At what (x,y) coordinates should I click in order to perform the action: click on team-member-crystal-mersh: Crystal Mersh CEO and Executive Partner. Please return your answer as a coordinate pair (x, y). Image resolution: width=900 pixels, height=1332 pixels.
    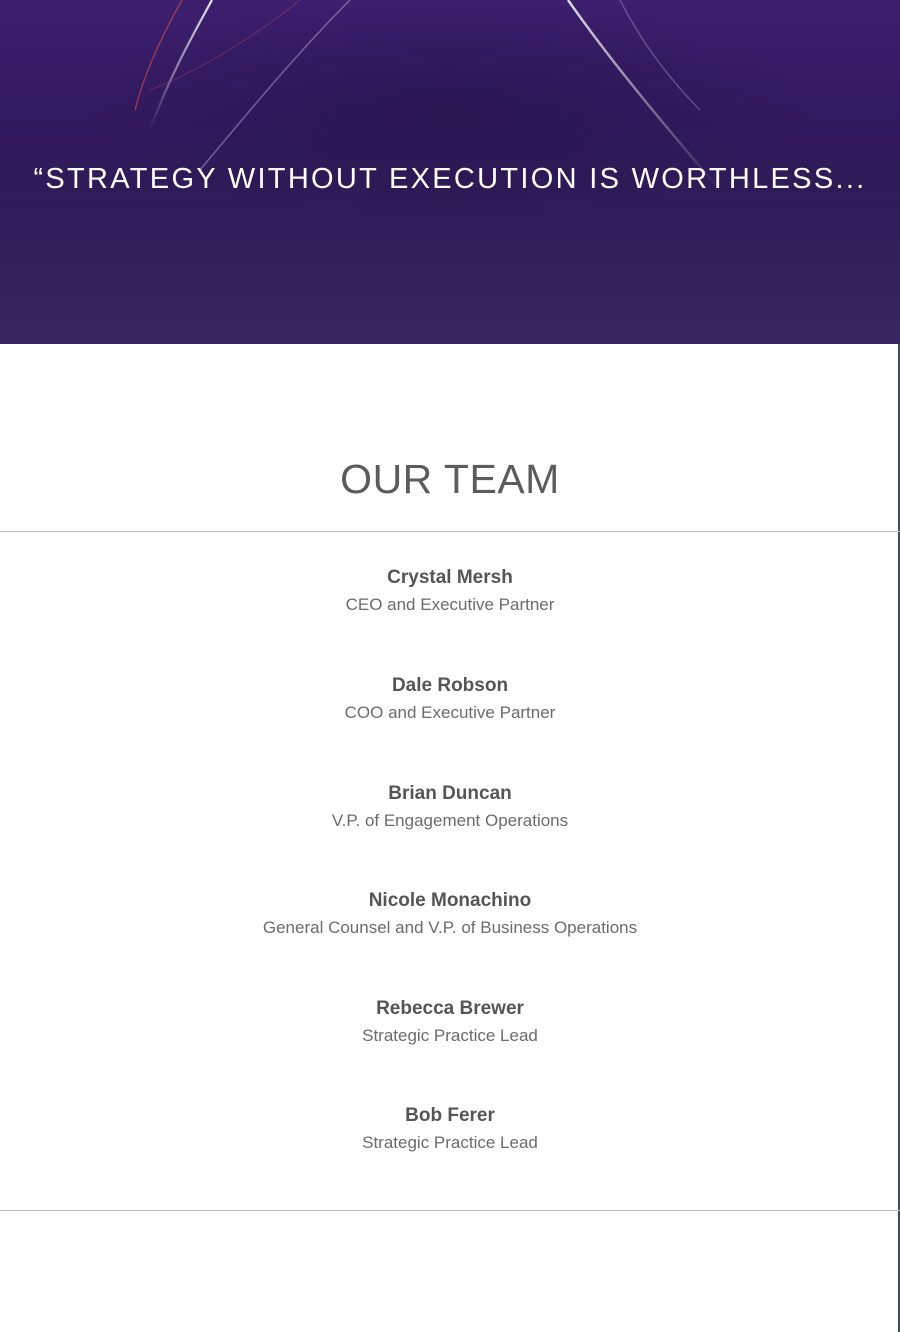
    Looking at the image, I should click on (450, 591).